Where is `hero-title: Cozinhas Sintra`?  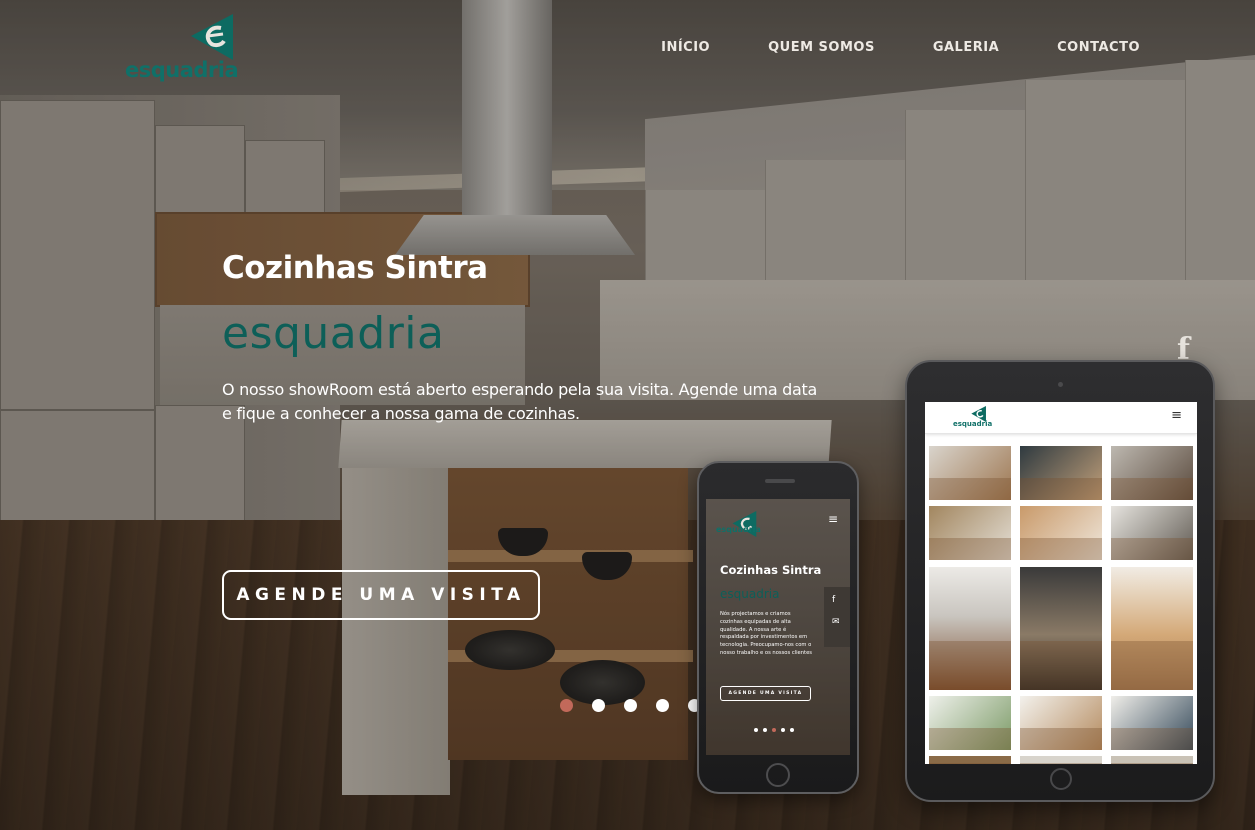 hero-title: Cozinhas Sintra is located at coordinates (355, 268).